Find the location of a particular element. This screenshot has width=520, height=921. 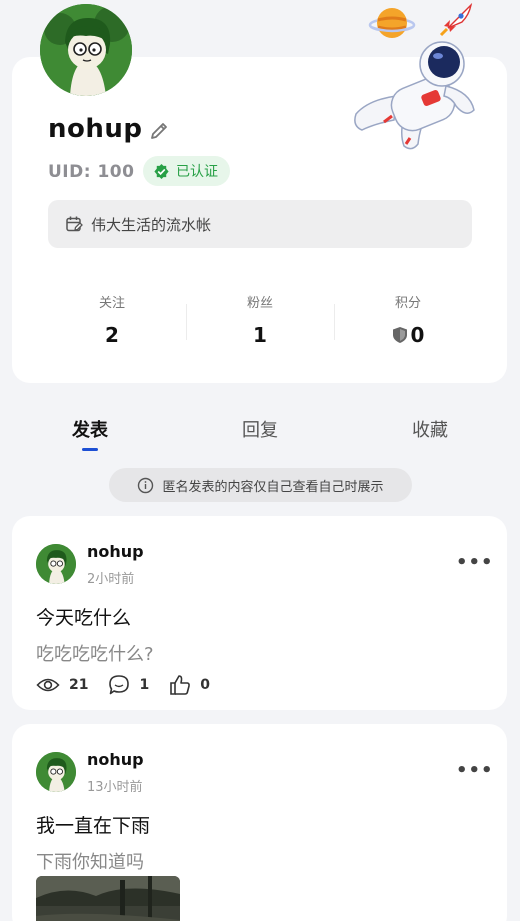

post-title: 今天吃什么 is located at coordinates (84, 618).